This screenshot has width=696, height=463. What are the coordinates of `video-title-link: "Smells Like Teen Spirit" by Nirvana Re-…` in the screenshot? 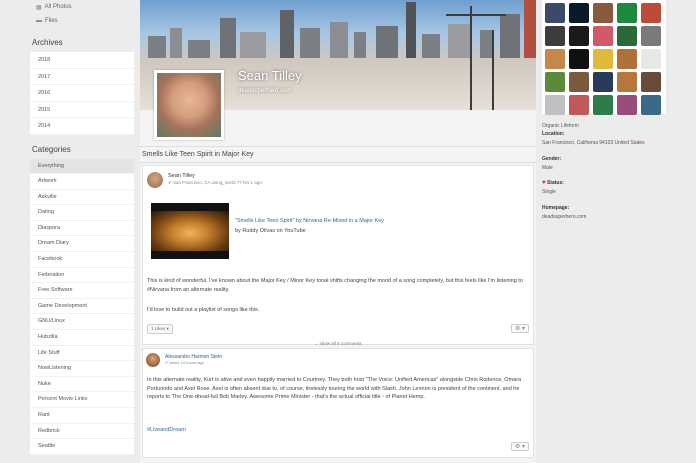 It's located at (309, 221).